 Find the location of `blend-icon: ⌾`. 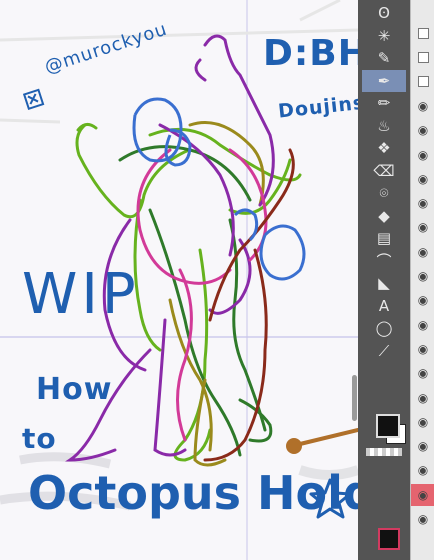

blend-icon: ⌾ is located at coordinates (384, 193).